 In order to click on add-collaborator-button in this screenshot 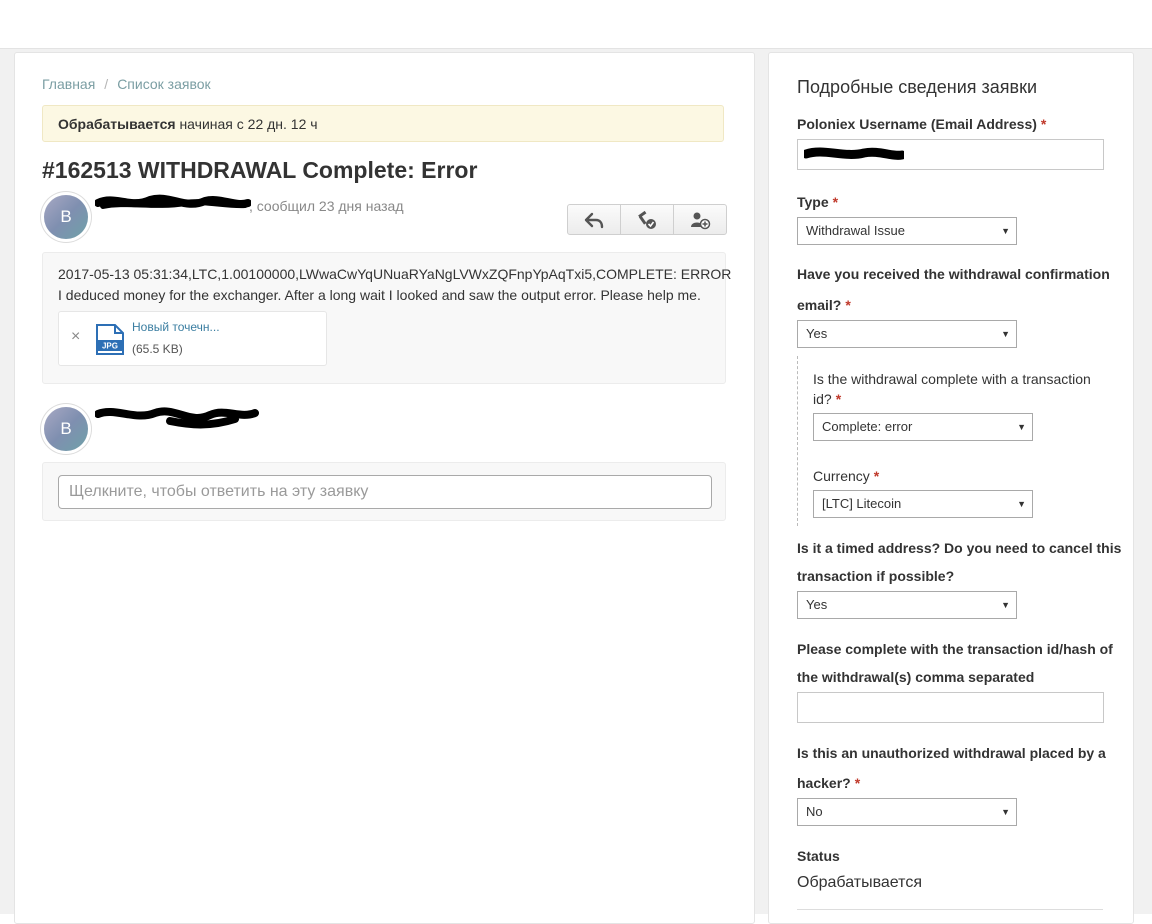, I will do `click(700, 219)`.